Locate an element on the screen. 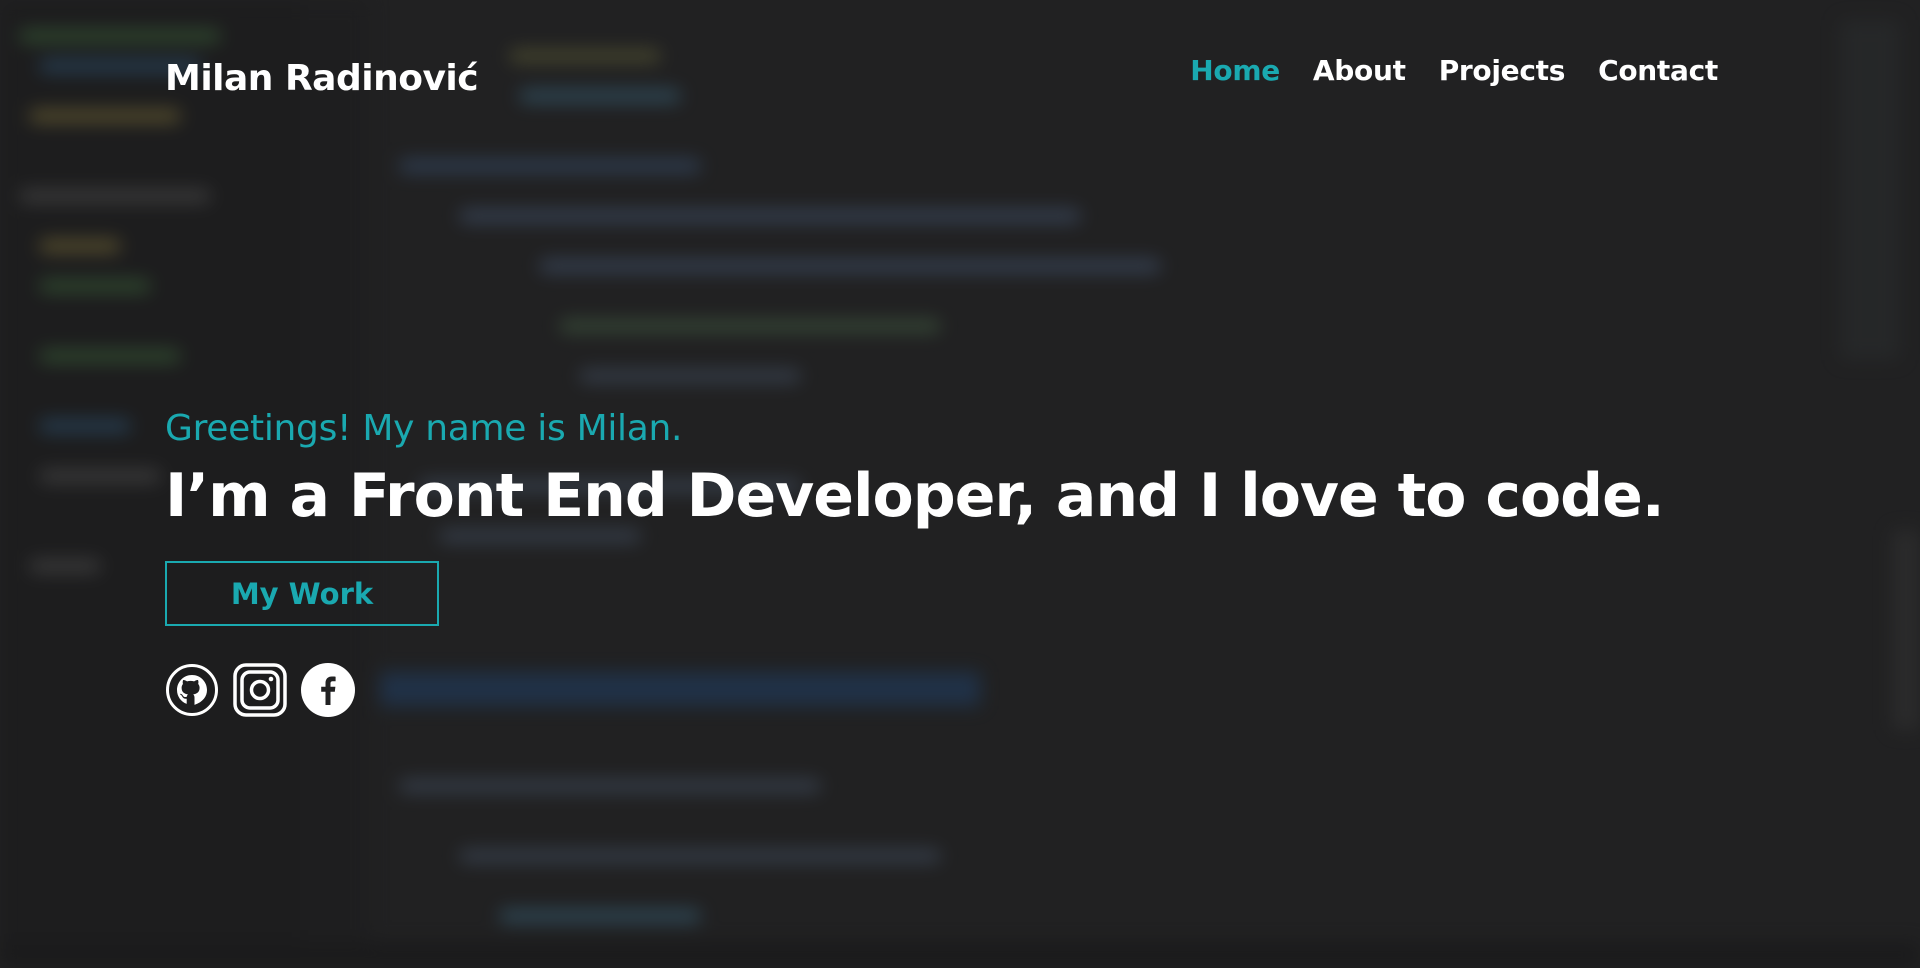  nav-item-home: Home is located at coordinates (1235, 70).